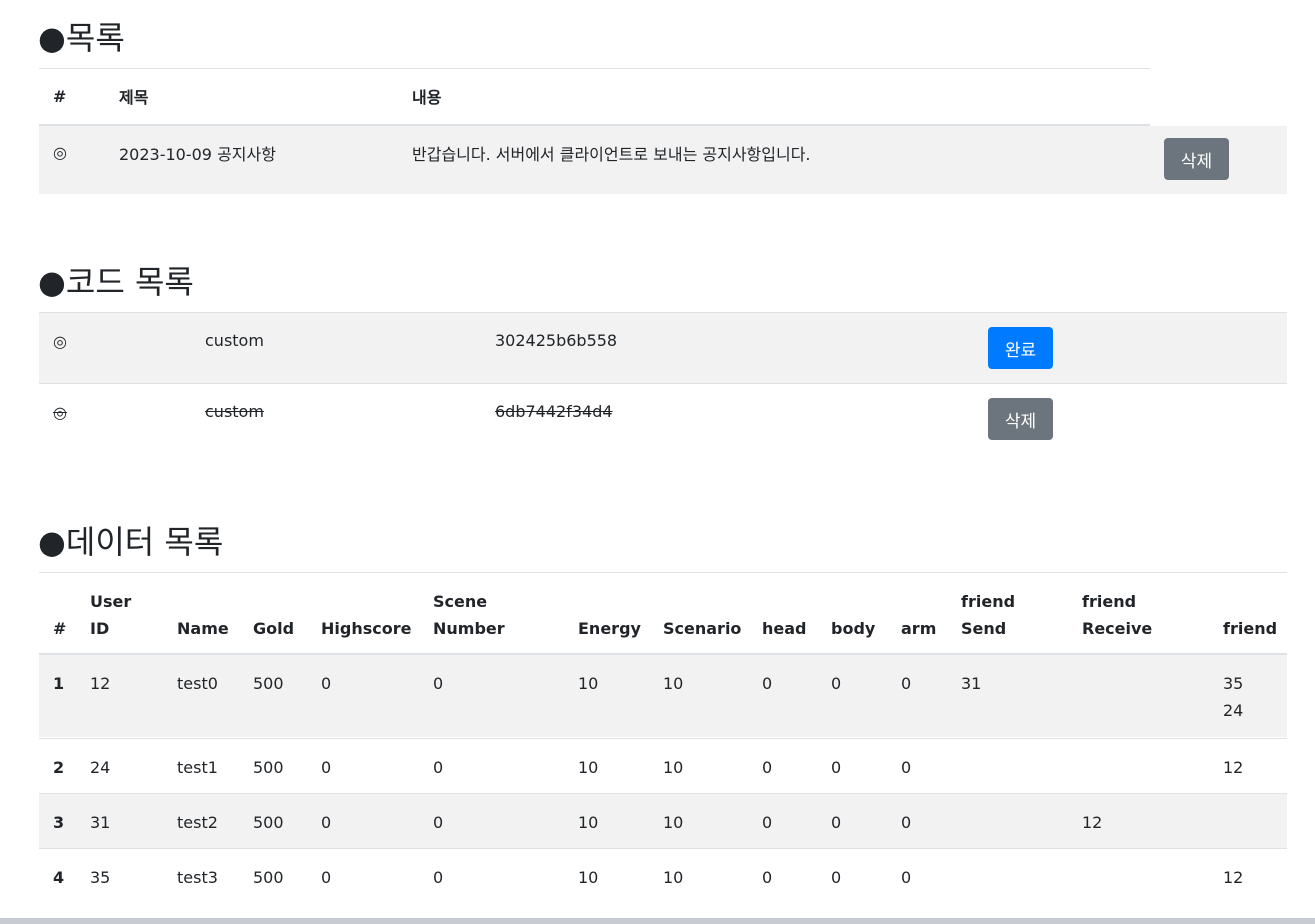 This screenshot has width=1315, height=924. Describe the element at coordinates (197, 822) in the screenshot. I see `data-cell-name: test2` at that location.